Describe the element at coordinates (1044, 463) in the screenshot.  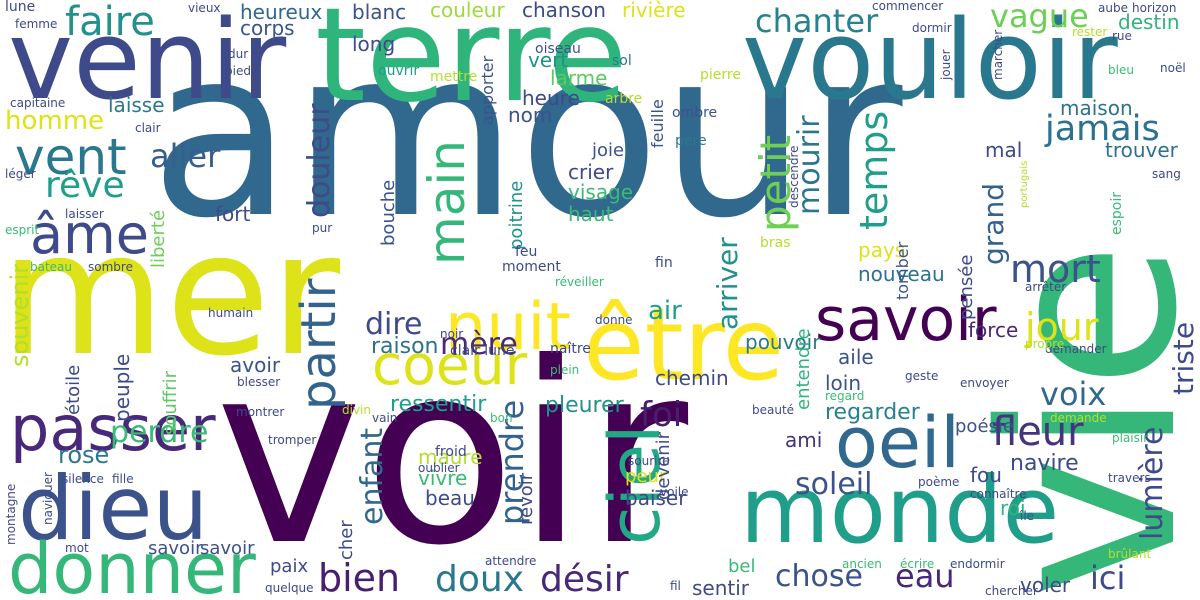
I see `cloud-word: navire` at that location.